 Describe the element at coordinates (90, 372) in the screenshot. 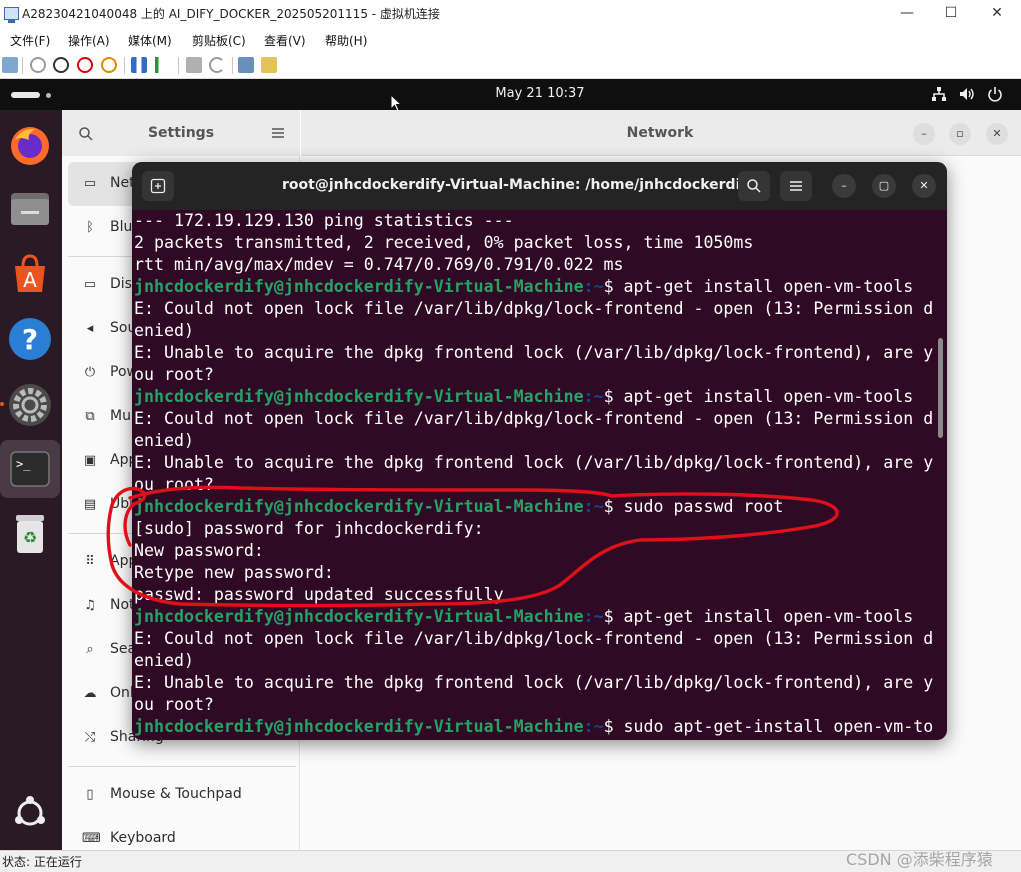

I see `power-icon: ⏻` at that location.